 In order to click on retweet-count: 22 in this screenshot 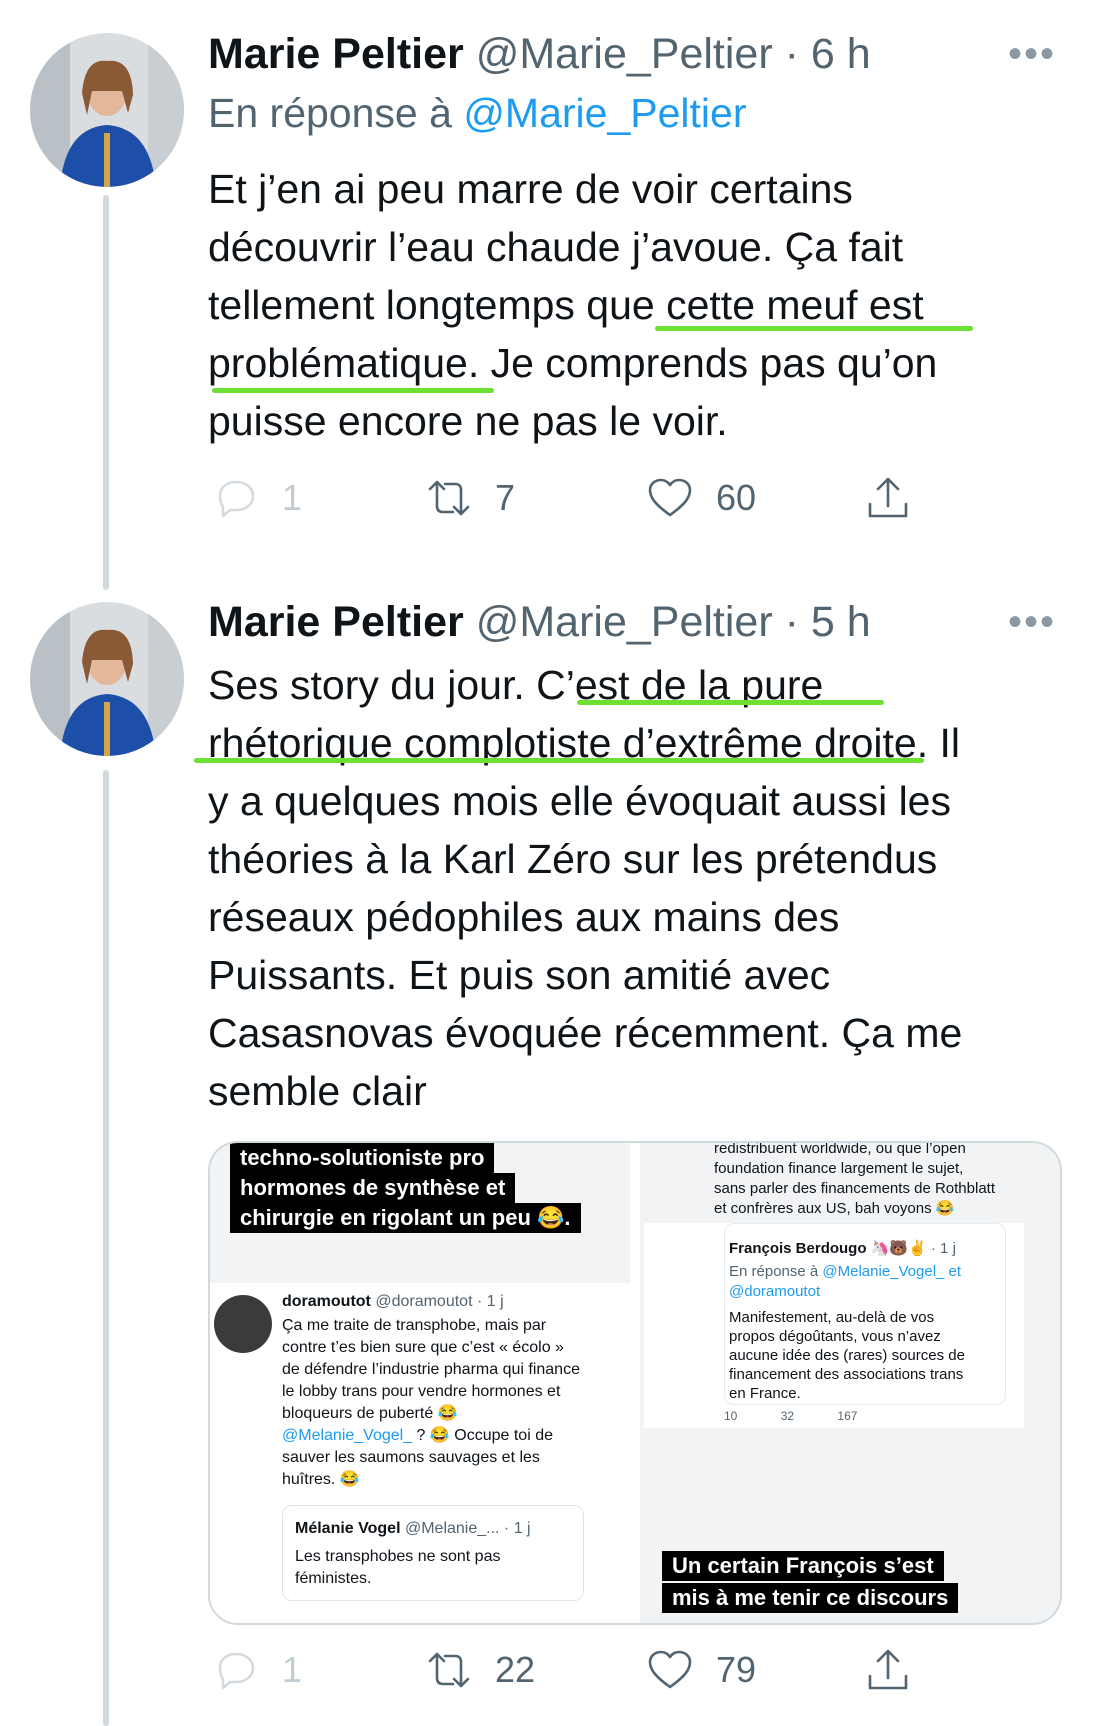, I will do `click(515, 1669)`.